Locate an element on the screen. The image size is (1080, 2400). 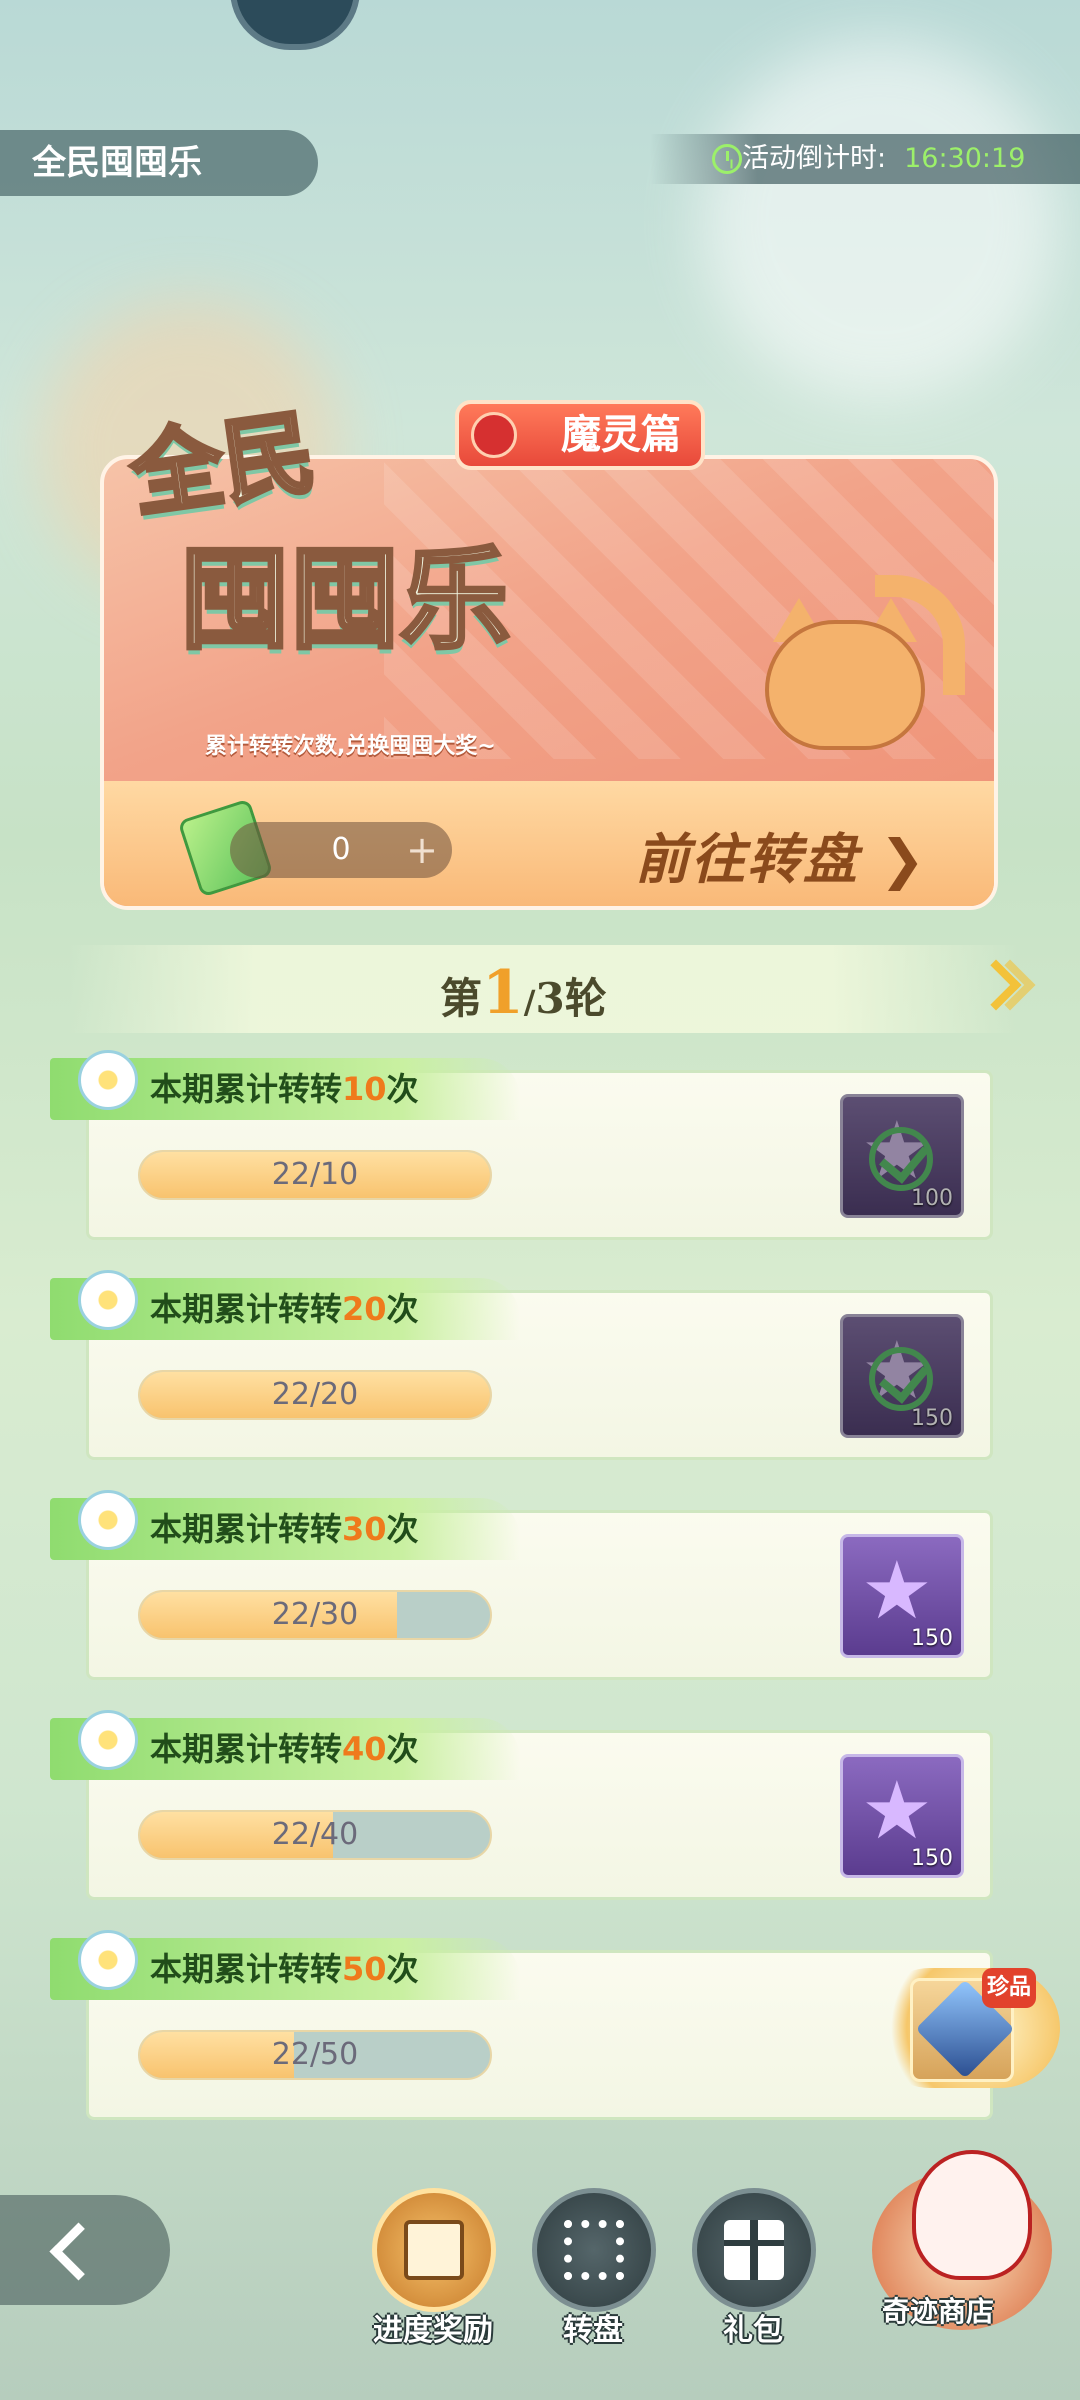
treasure-reward: 珍品 is located at coordinates (965, 2028).